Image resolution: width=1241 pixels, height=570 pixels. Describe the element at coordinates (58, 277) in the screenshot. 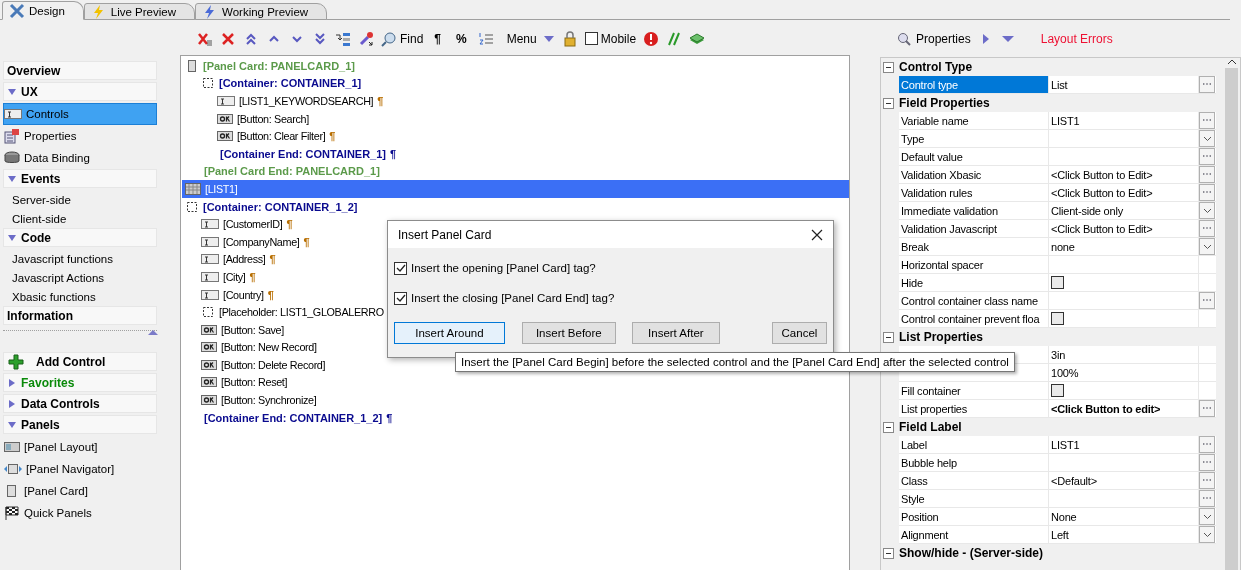

I see `sidebar-item-label: Javascript Actions` at that location.